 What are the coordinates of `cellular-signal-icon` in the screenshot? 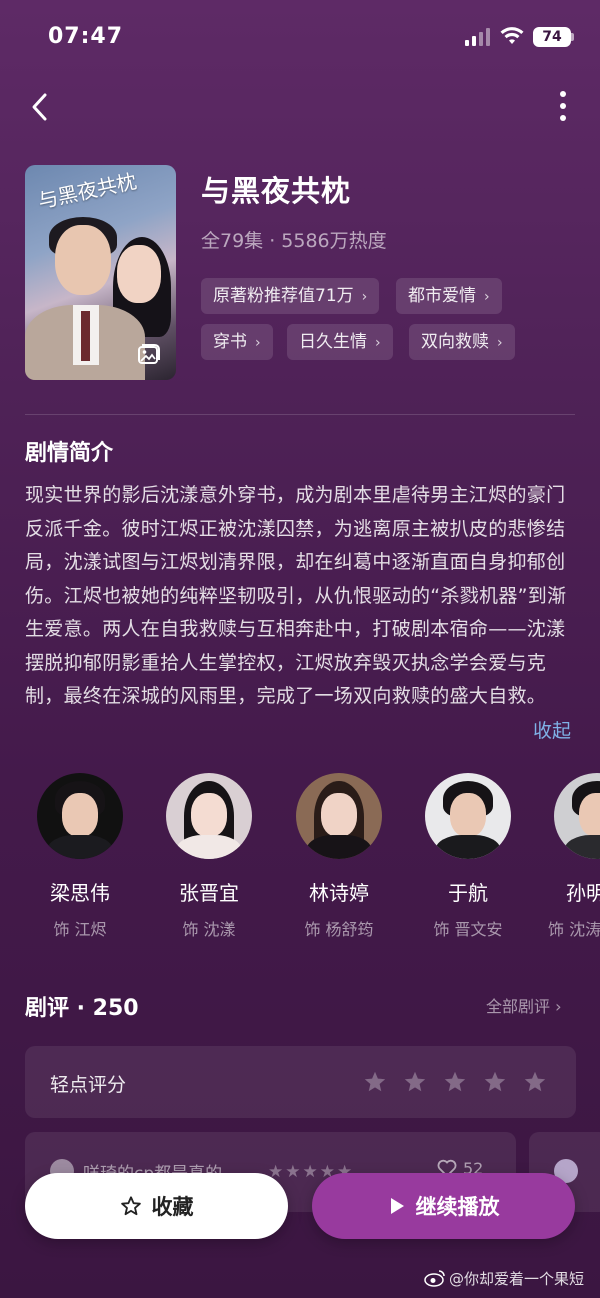 It's located at (477, 37).